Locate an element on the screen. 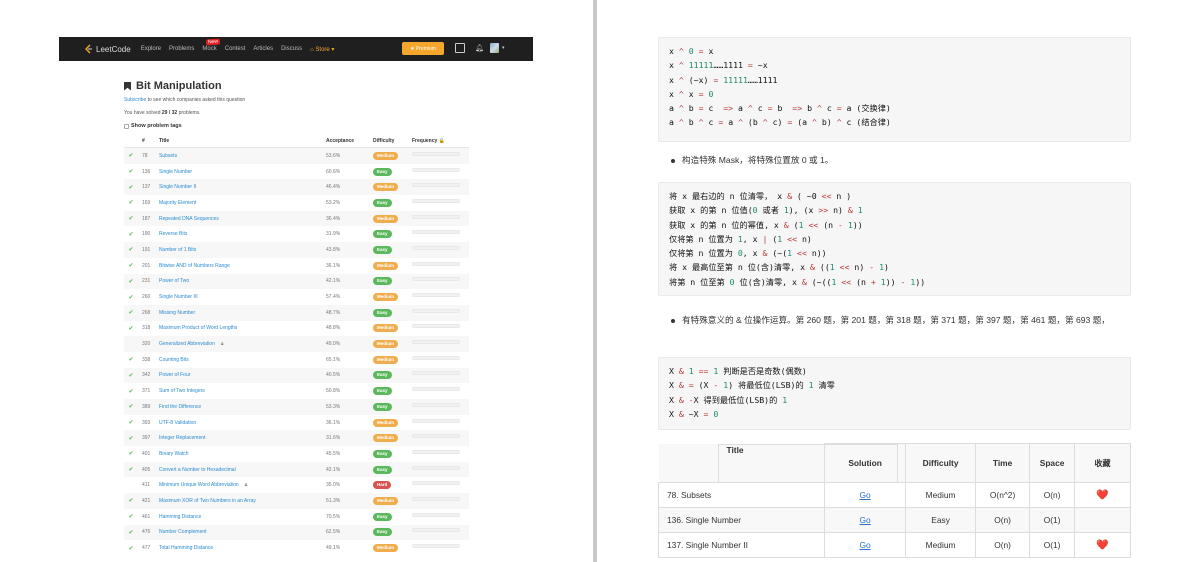  code-line: x ^ 0 = x is located at coordinates (894, 51).